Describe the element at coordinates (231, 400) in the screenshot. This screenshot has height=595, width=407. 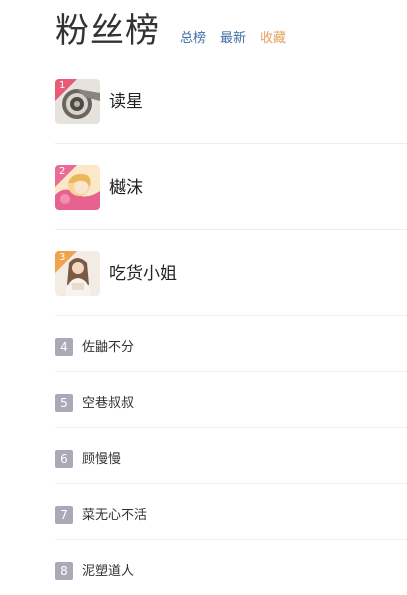
I see `list-item: 5 空巷叔叔` at that location.